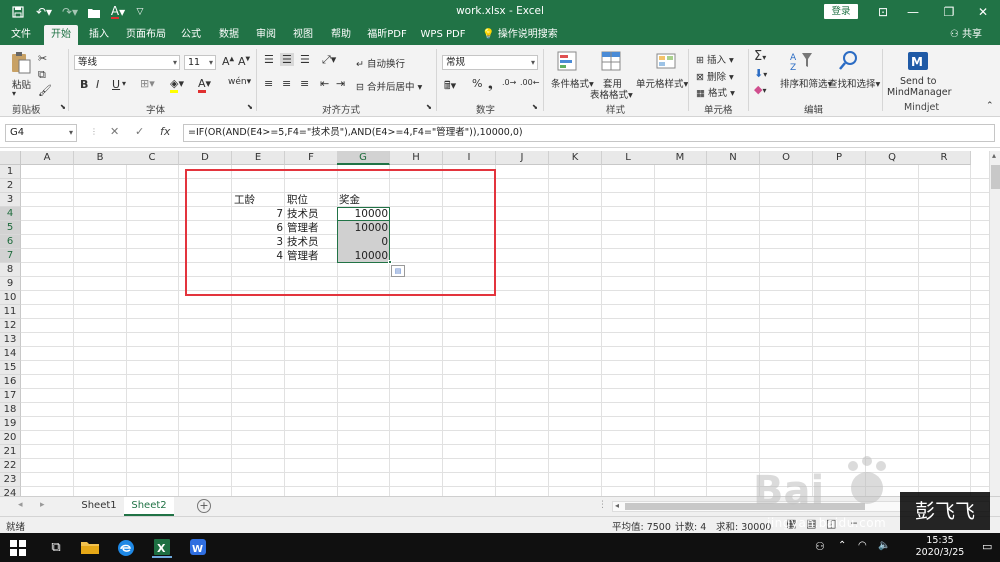 The width and height of the screenshot is (1000, 562). What do you see at coordinates (831, 523) in the screenshot?
I see `page-break-view-icon: ◫` at bounding box center [831, 523].